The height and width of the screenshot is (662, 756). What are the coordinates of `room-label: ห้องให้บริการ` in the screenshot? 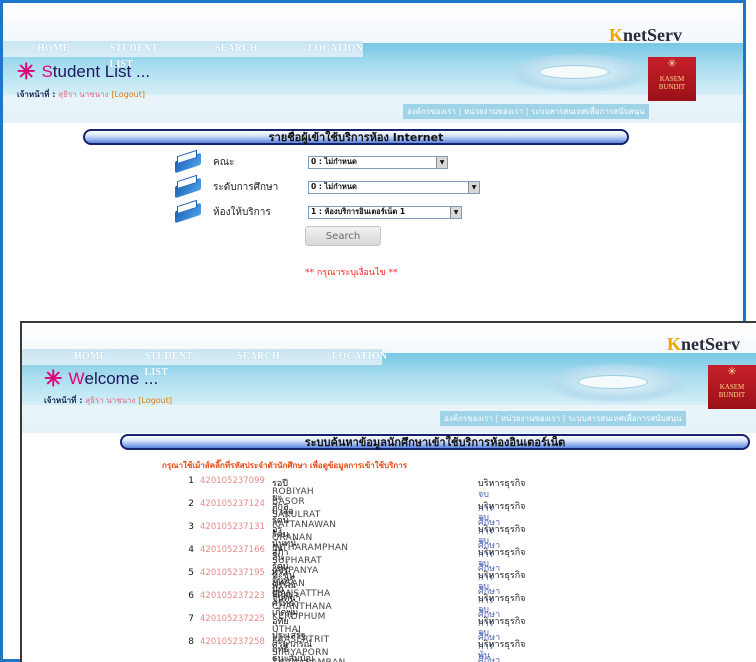 It's located at (242, 212).